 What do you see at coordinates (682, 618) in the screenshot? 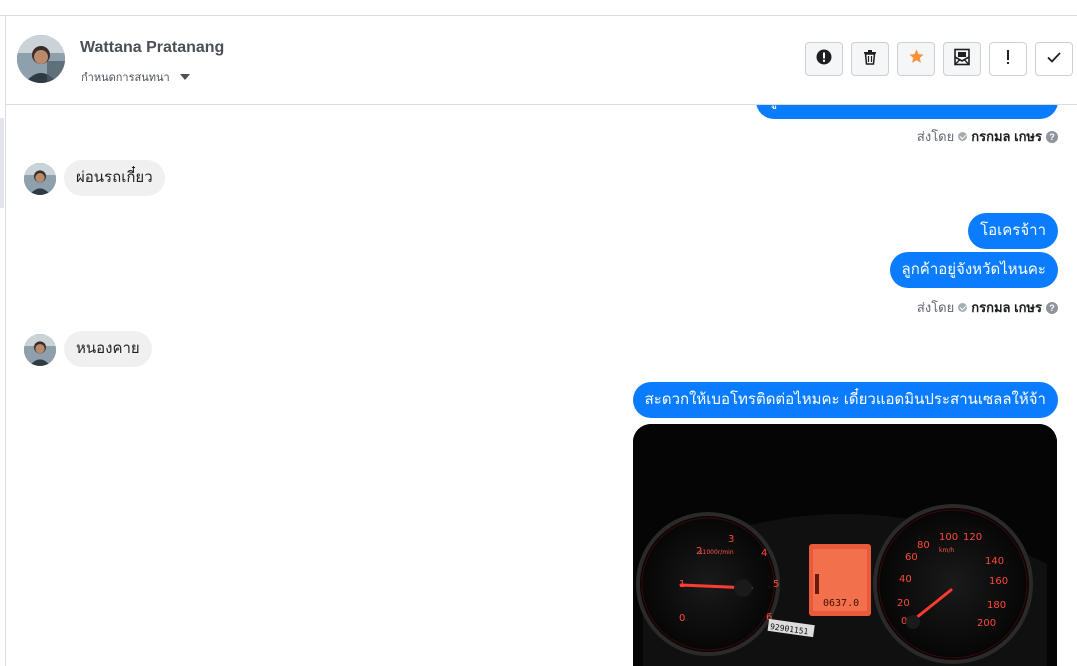
I see `rpm-tick: 0` at bounding box center [682, 618].